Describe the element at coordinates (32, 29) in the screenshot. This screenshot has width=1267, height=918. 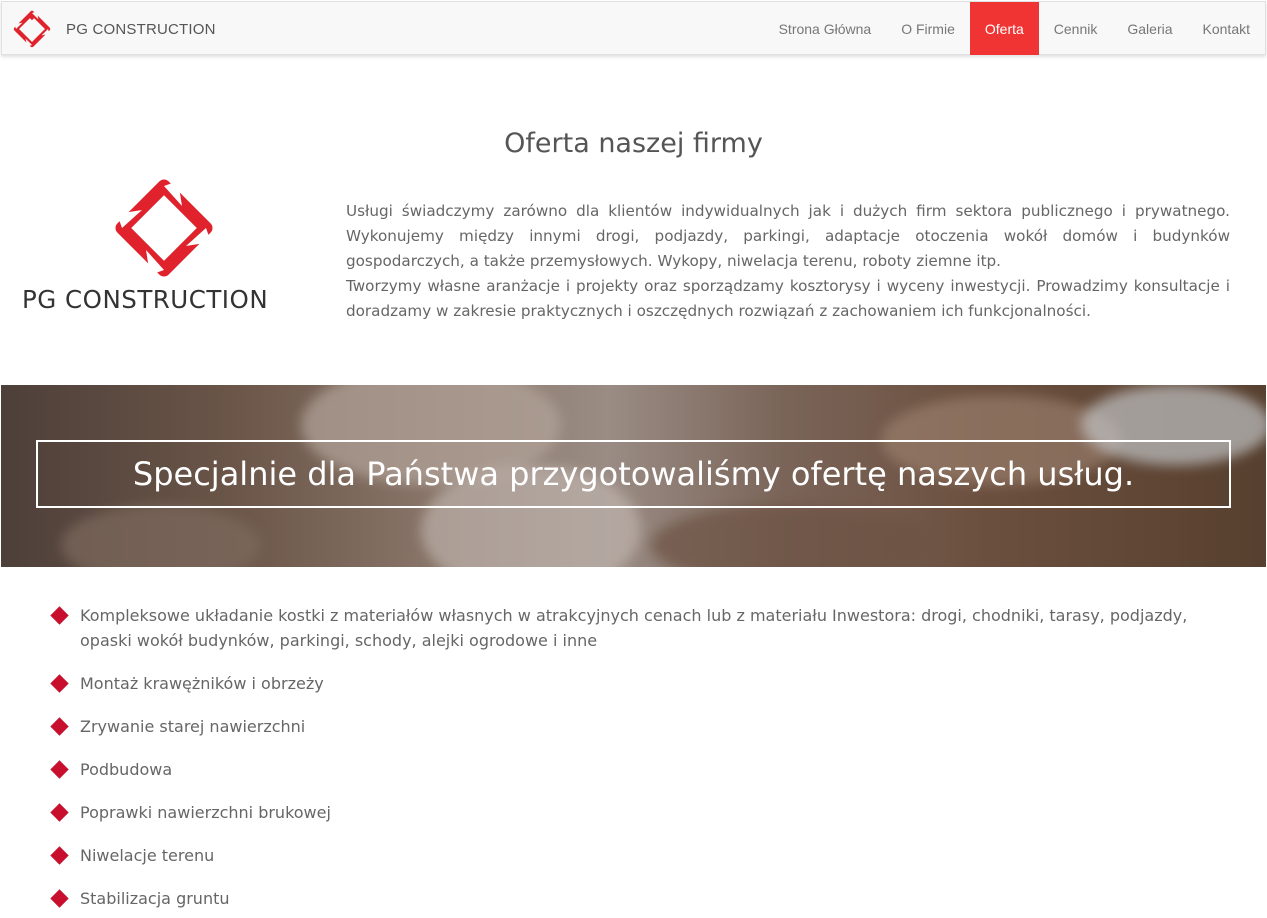
I see `pg-diamond-logo-icon` at that location.